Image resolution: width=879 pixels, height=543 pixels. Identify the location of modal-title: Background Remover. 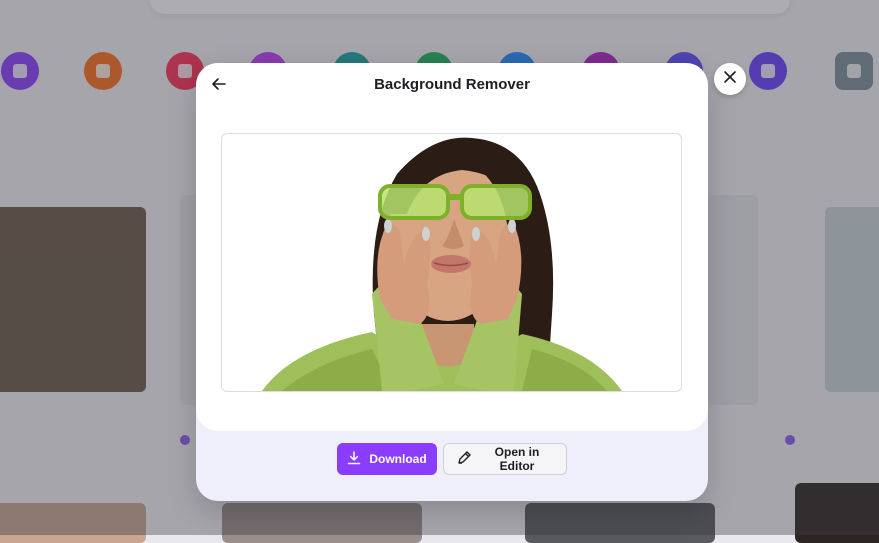
(452, 84).